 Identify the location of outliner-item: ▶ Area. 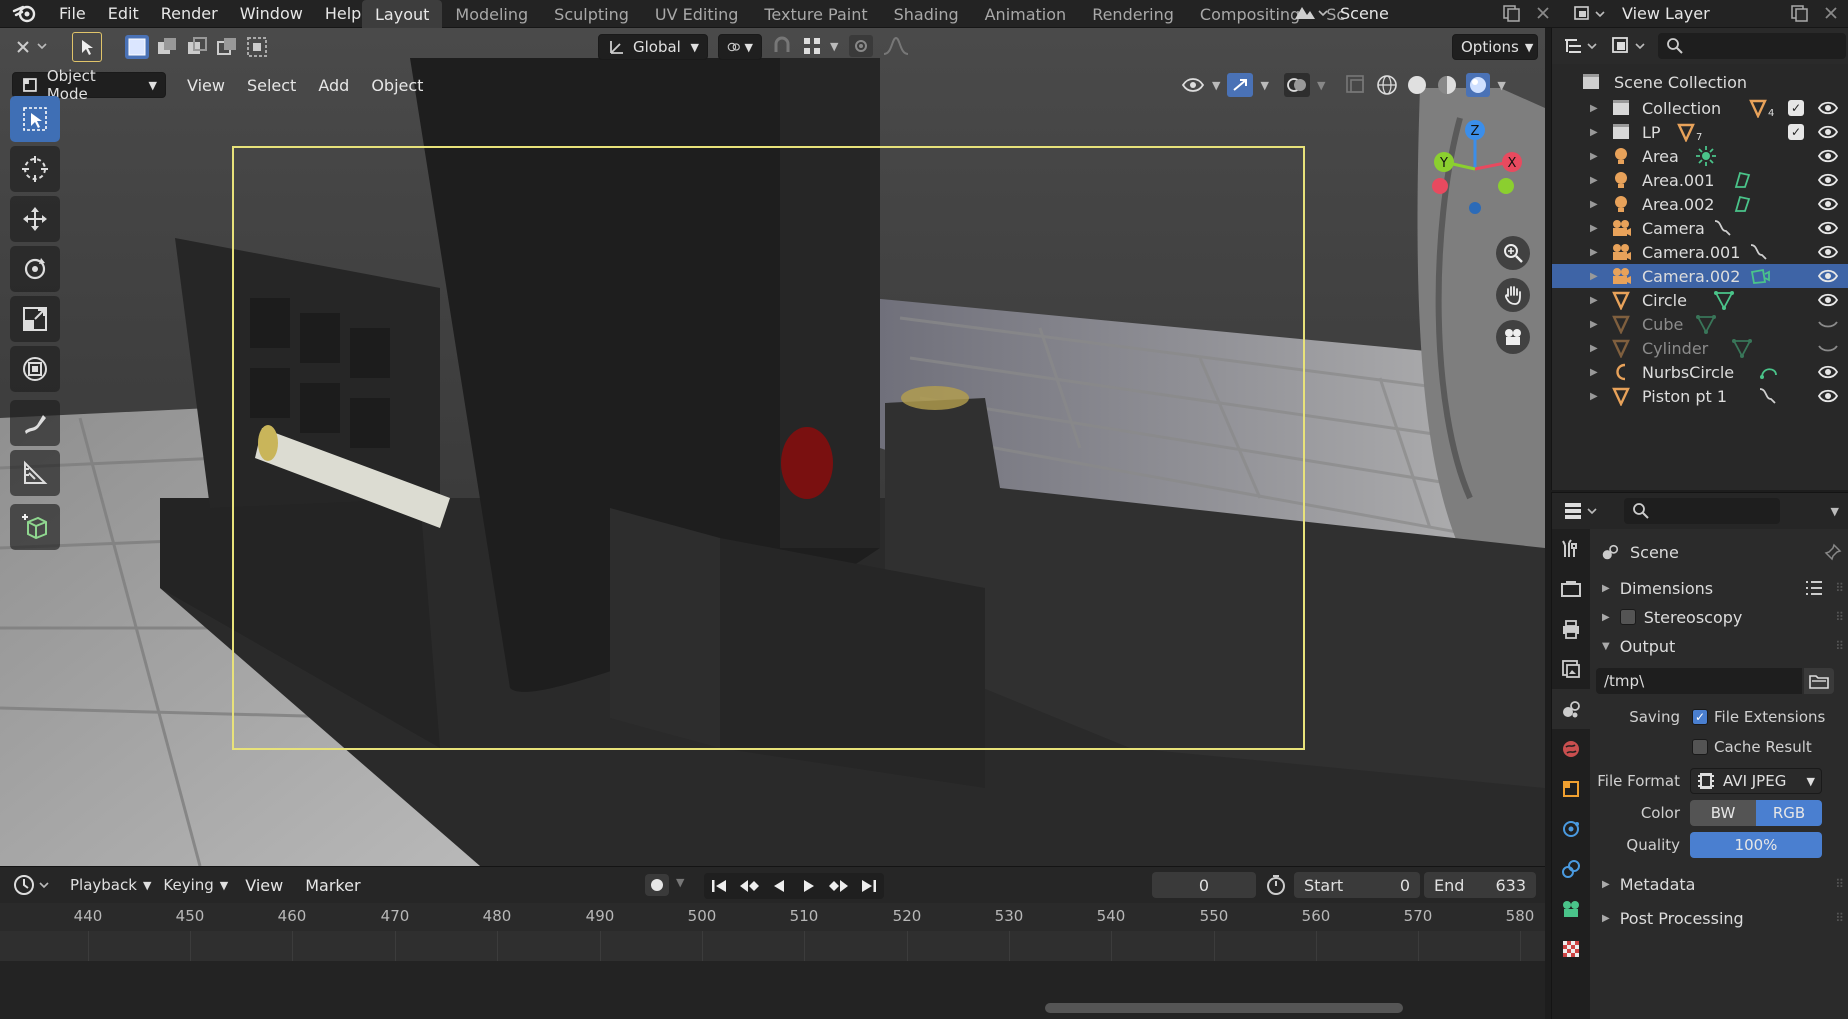
(1700, 156).